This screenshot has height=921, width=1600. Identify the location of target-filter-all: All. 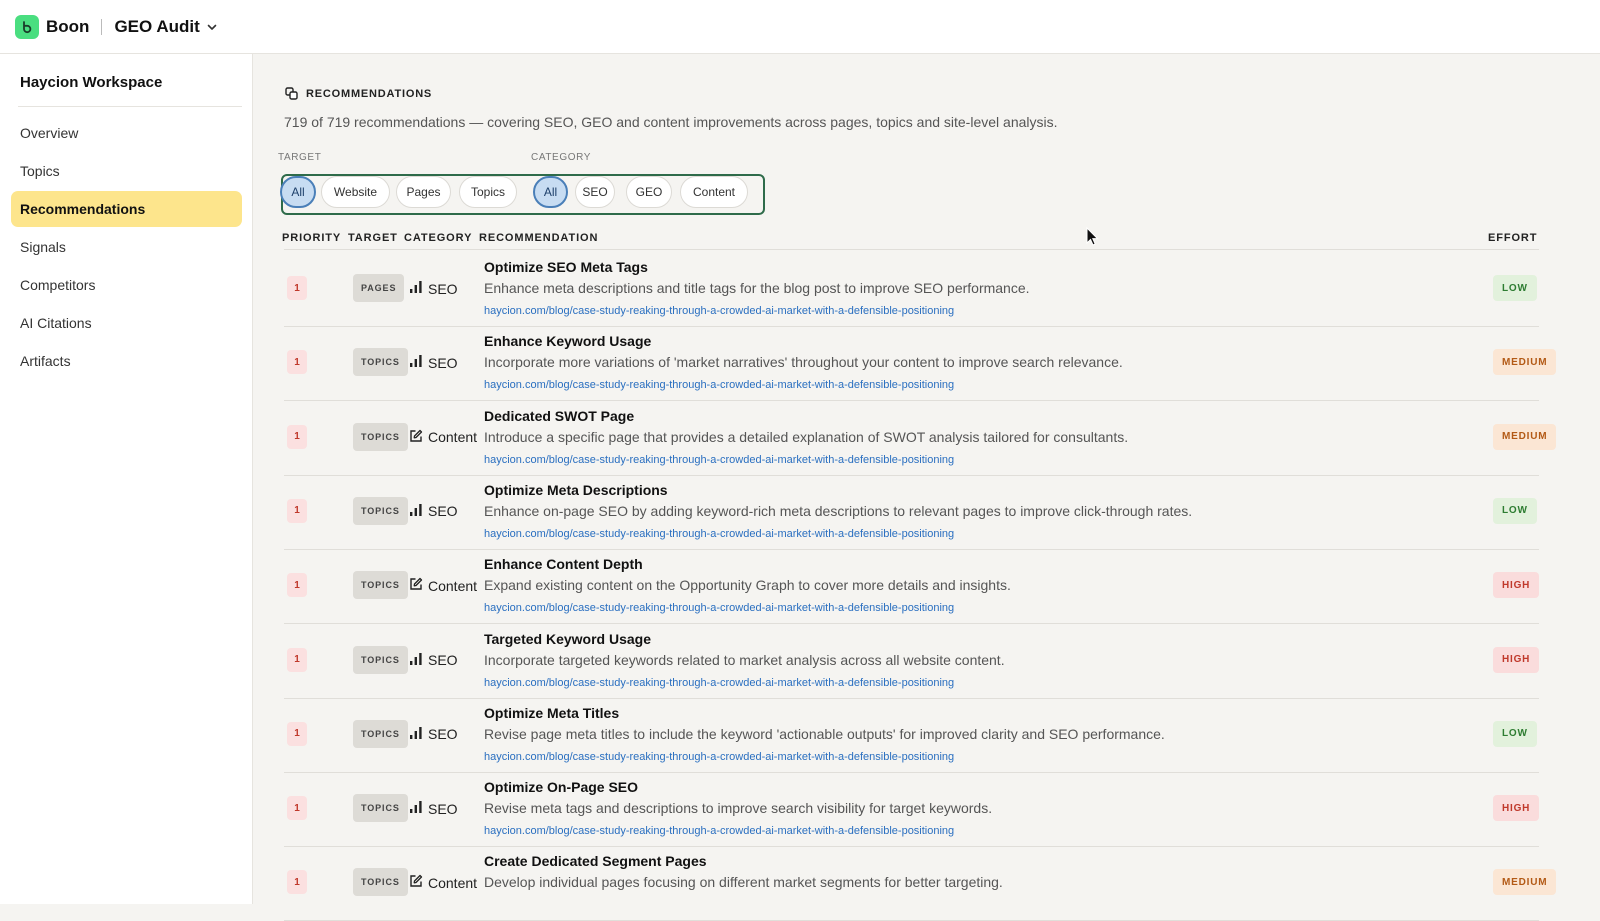
(298, 192).